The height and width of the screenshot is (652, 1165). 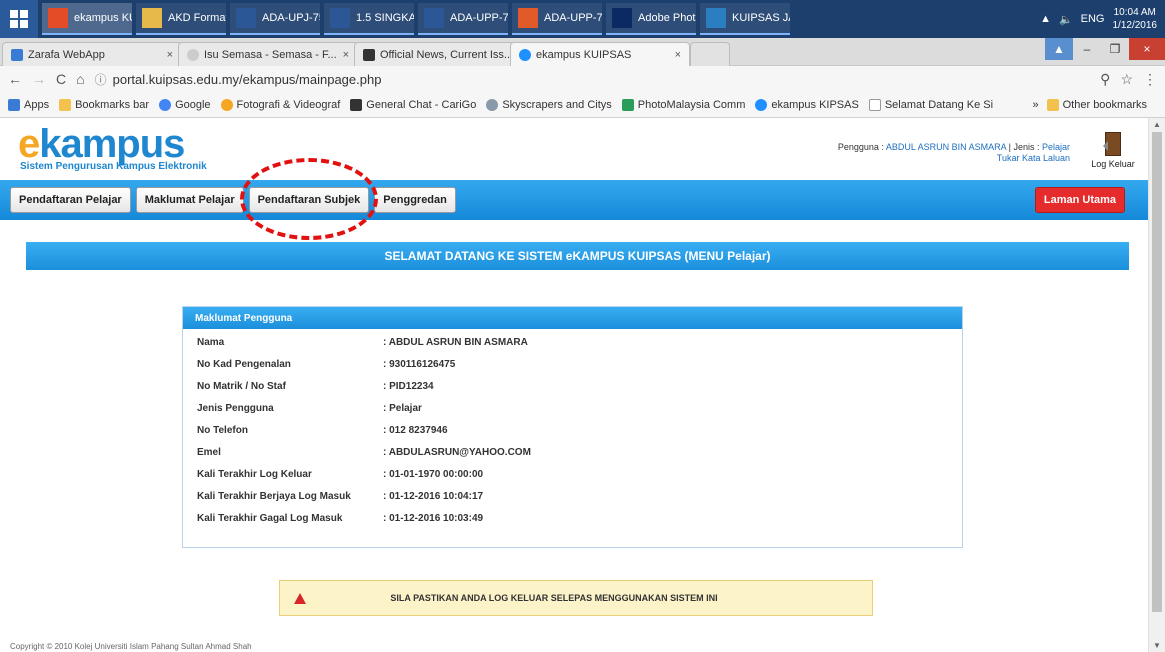 What do you see at coordinates (300, 598) in the screenshot?
I see `warning-icon` at bounding box center [300, 598].